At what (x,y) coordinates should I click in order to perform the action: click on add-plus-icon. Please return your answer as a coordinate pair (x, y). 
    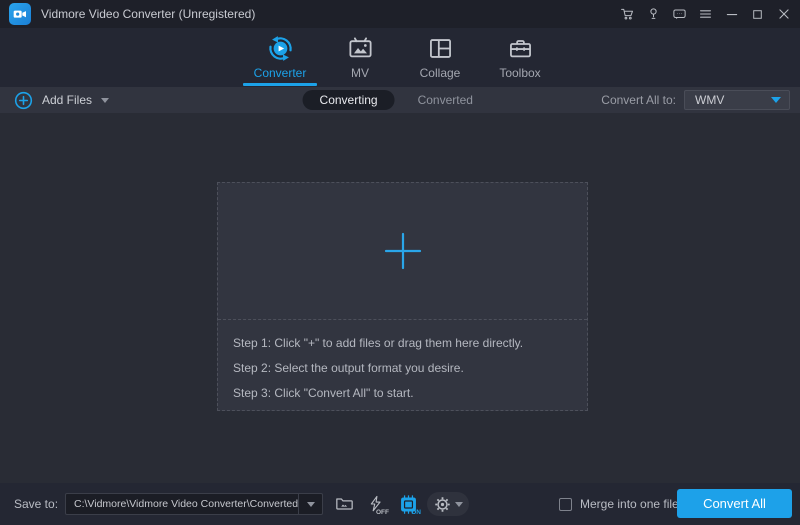
    Looking at the image, I should click on (402, 251).